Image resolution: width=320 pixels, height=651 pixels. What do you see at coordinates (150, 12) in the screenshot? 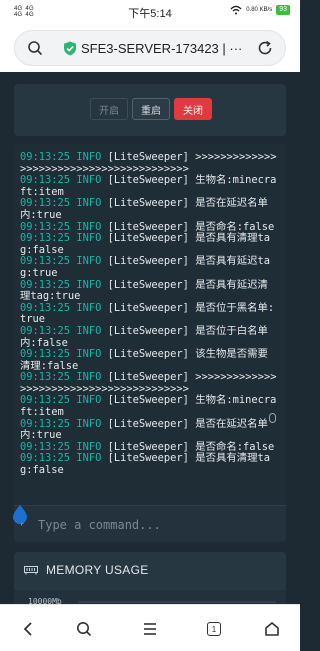
I see `status-bar: 4G 4G 4G 4G 下午5:14 0.80 KB/s 93` at bounding box center [150, 12].